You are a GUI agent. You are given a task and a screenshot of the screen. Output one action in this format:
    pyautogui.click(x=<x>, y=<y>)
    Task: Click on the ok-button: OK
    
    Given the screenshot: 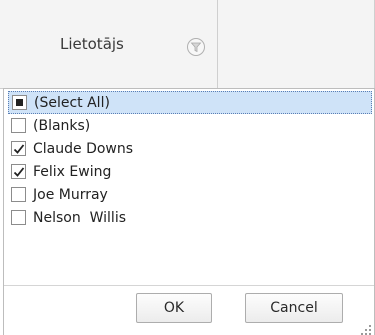 What is the action you would take?
    pyautogui.click(x=174, y=308)
    